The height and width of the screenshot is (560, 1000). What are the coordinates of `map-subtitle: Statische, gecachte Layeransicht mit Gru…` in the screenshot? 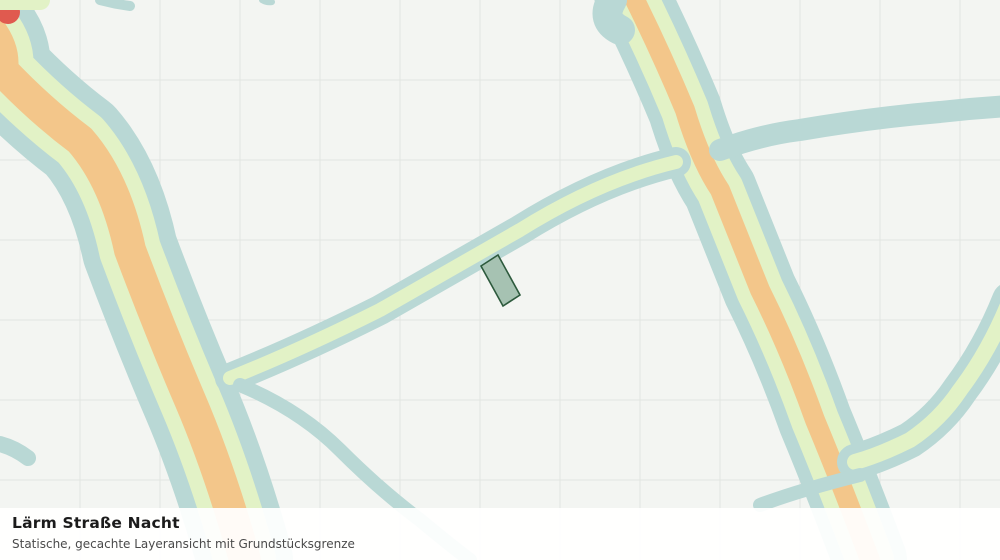 It's located at (183, 544).